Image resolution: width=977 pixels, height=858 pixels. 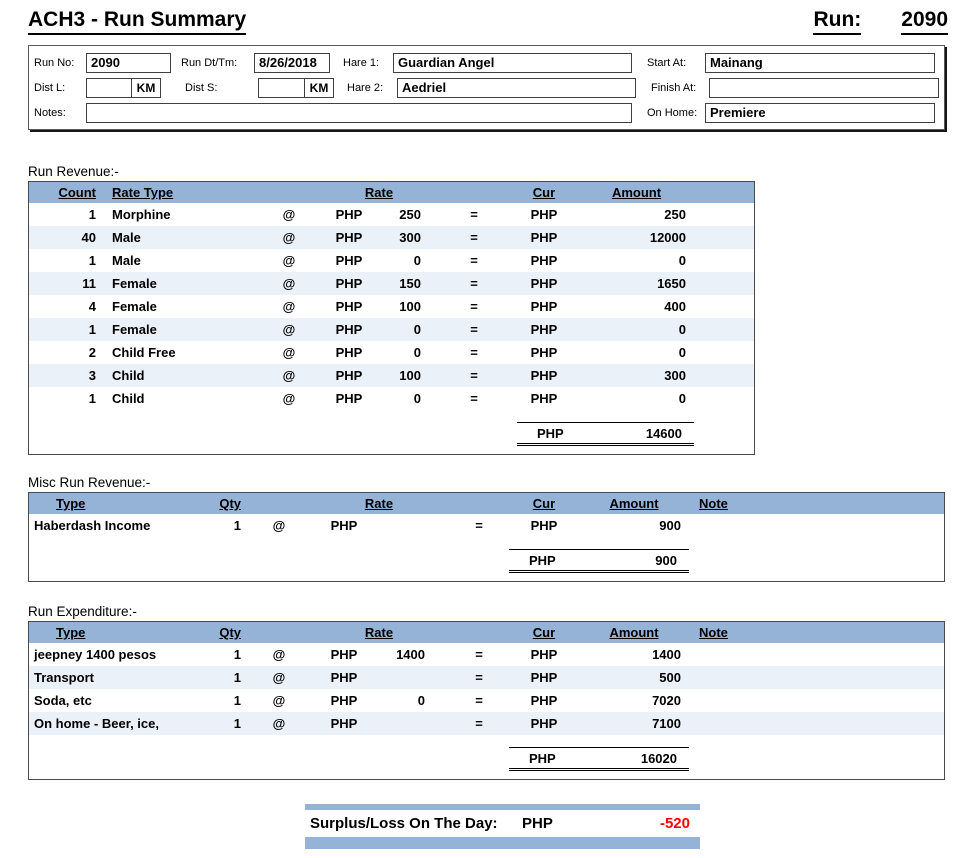 What do you see at coordinates (144, 352) in the screenshot?
I see `rate-type-cell: Child Free` at bounding box center [144, 352].